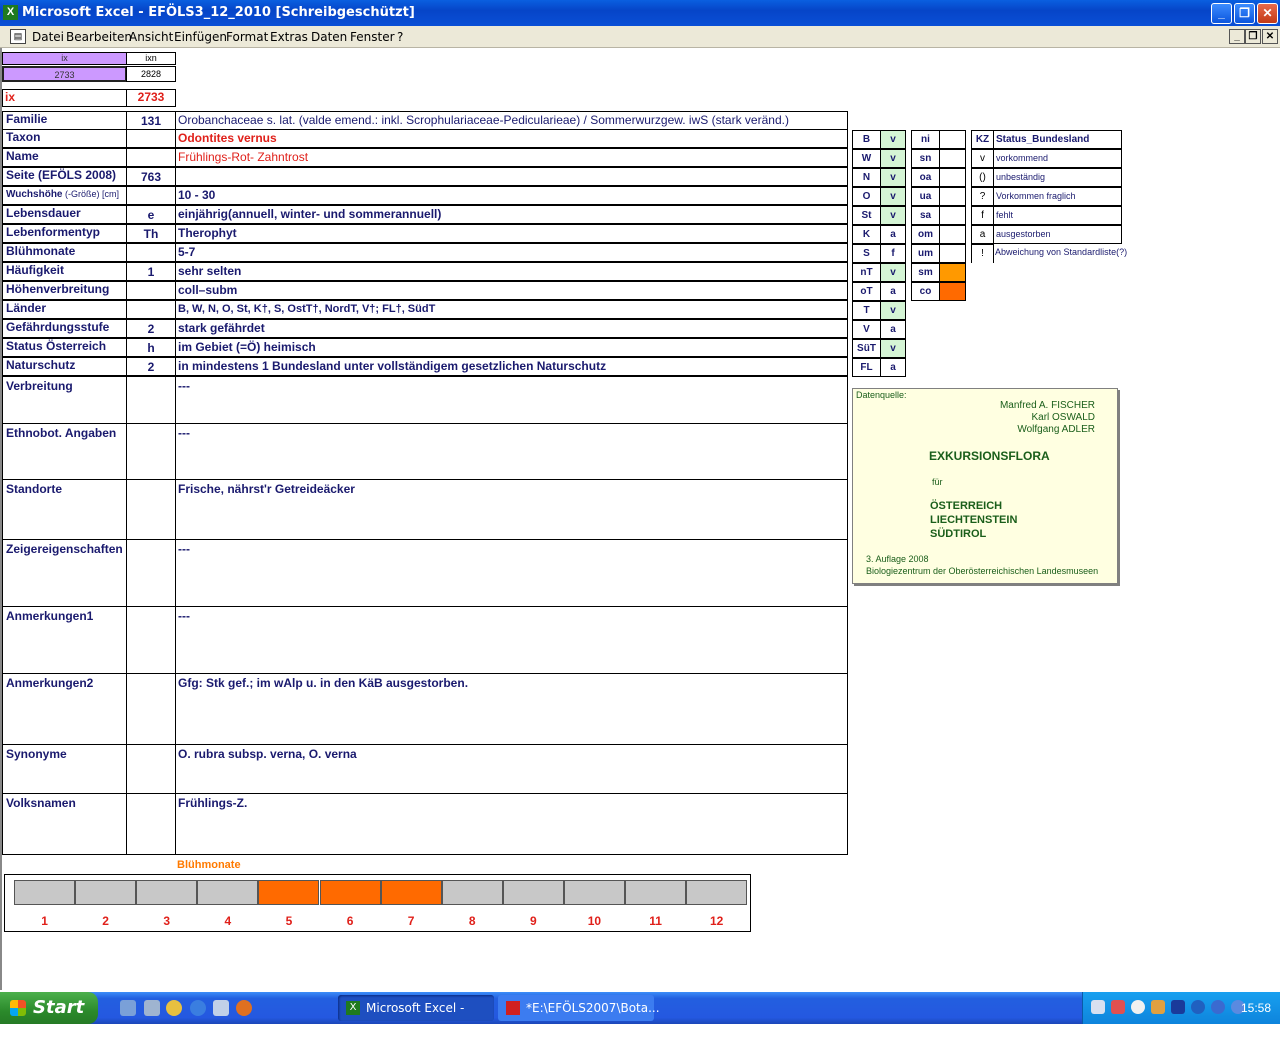 The width and height of the screenshot is (1280, 1047). I want to click on desktop-icon, so click(128, 1008).